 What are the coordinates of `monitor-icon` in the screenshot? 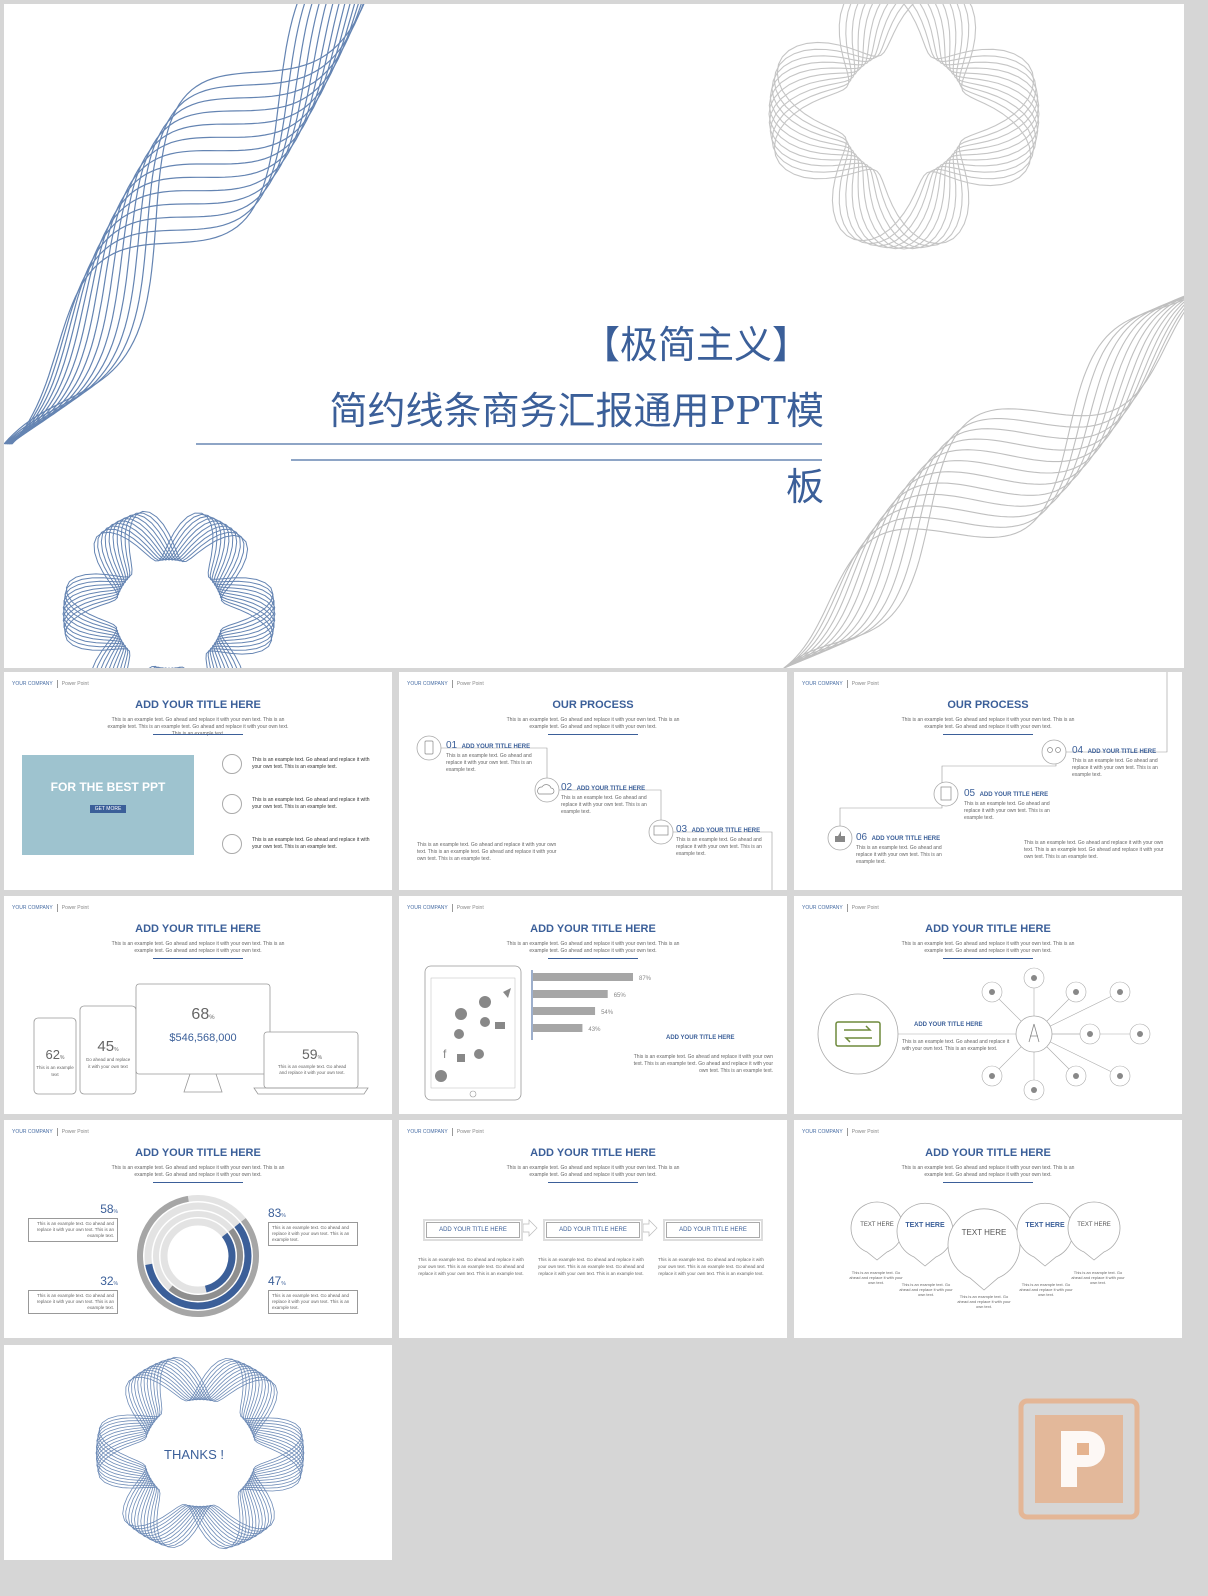 It's located at (661, 832).